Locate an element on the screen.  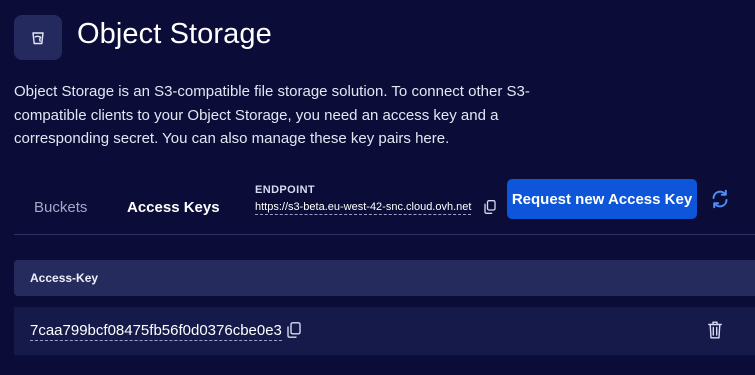
tab-buckets: Buckets is located at coordinates (60, 207).